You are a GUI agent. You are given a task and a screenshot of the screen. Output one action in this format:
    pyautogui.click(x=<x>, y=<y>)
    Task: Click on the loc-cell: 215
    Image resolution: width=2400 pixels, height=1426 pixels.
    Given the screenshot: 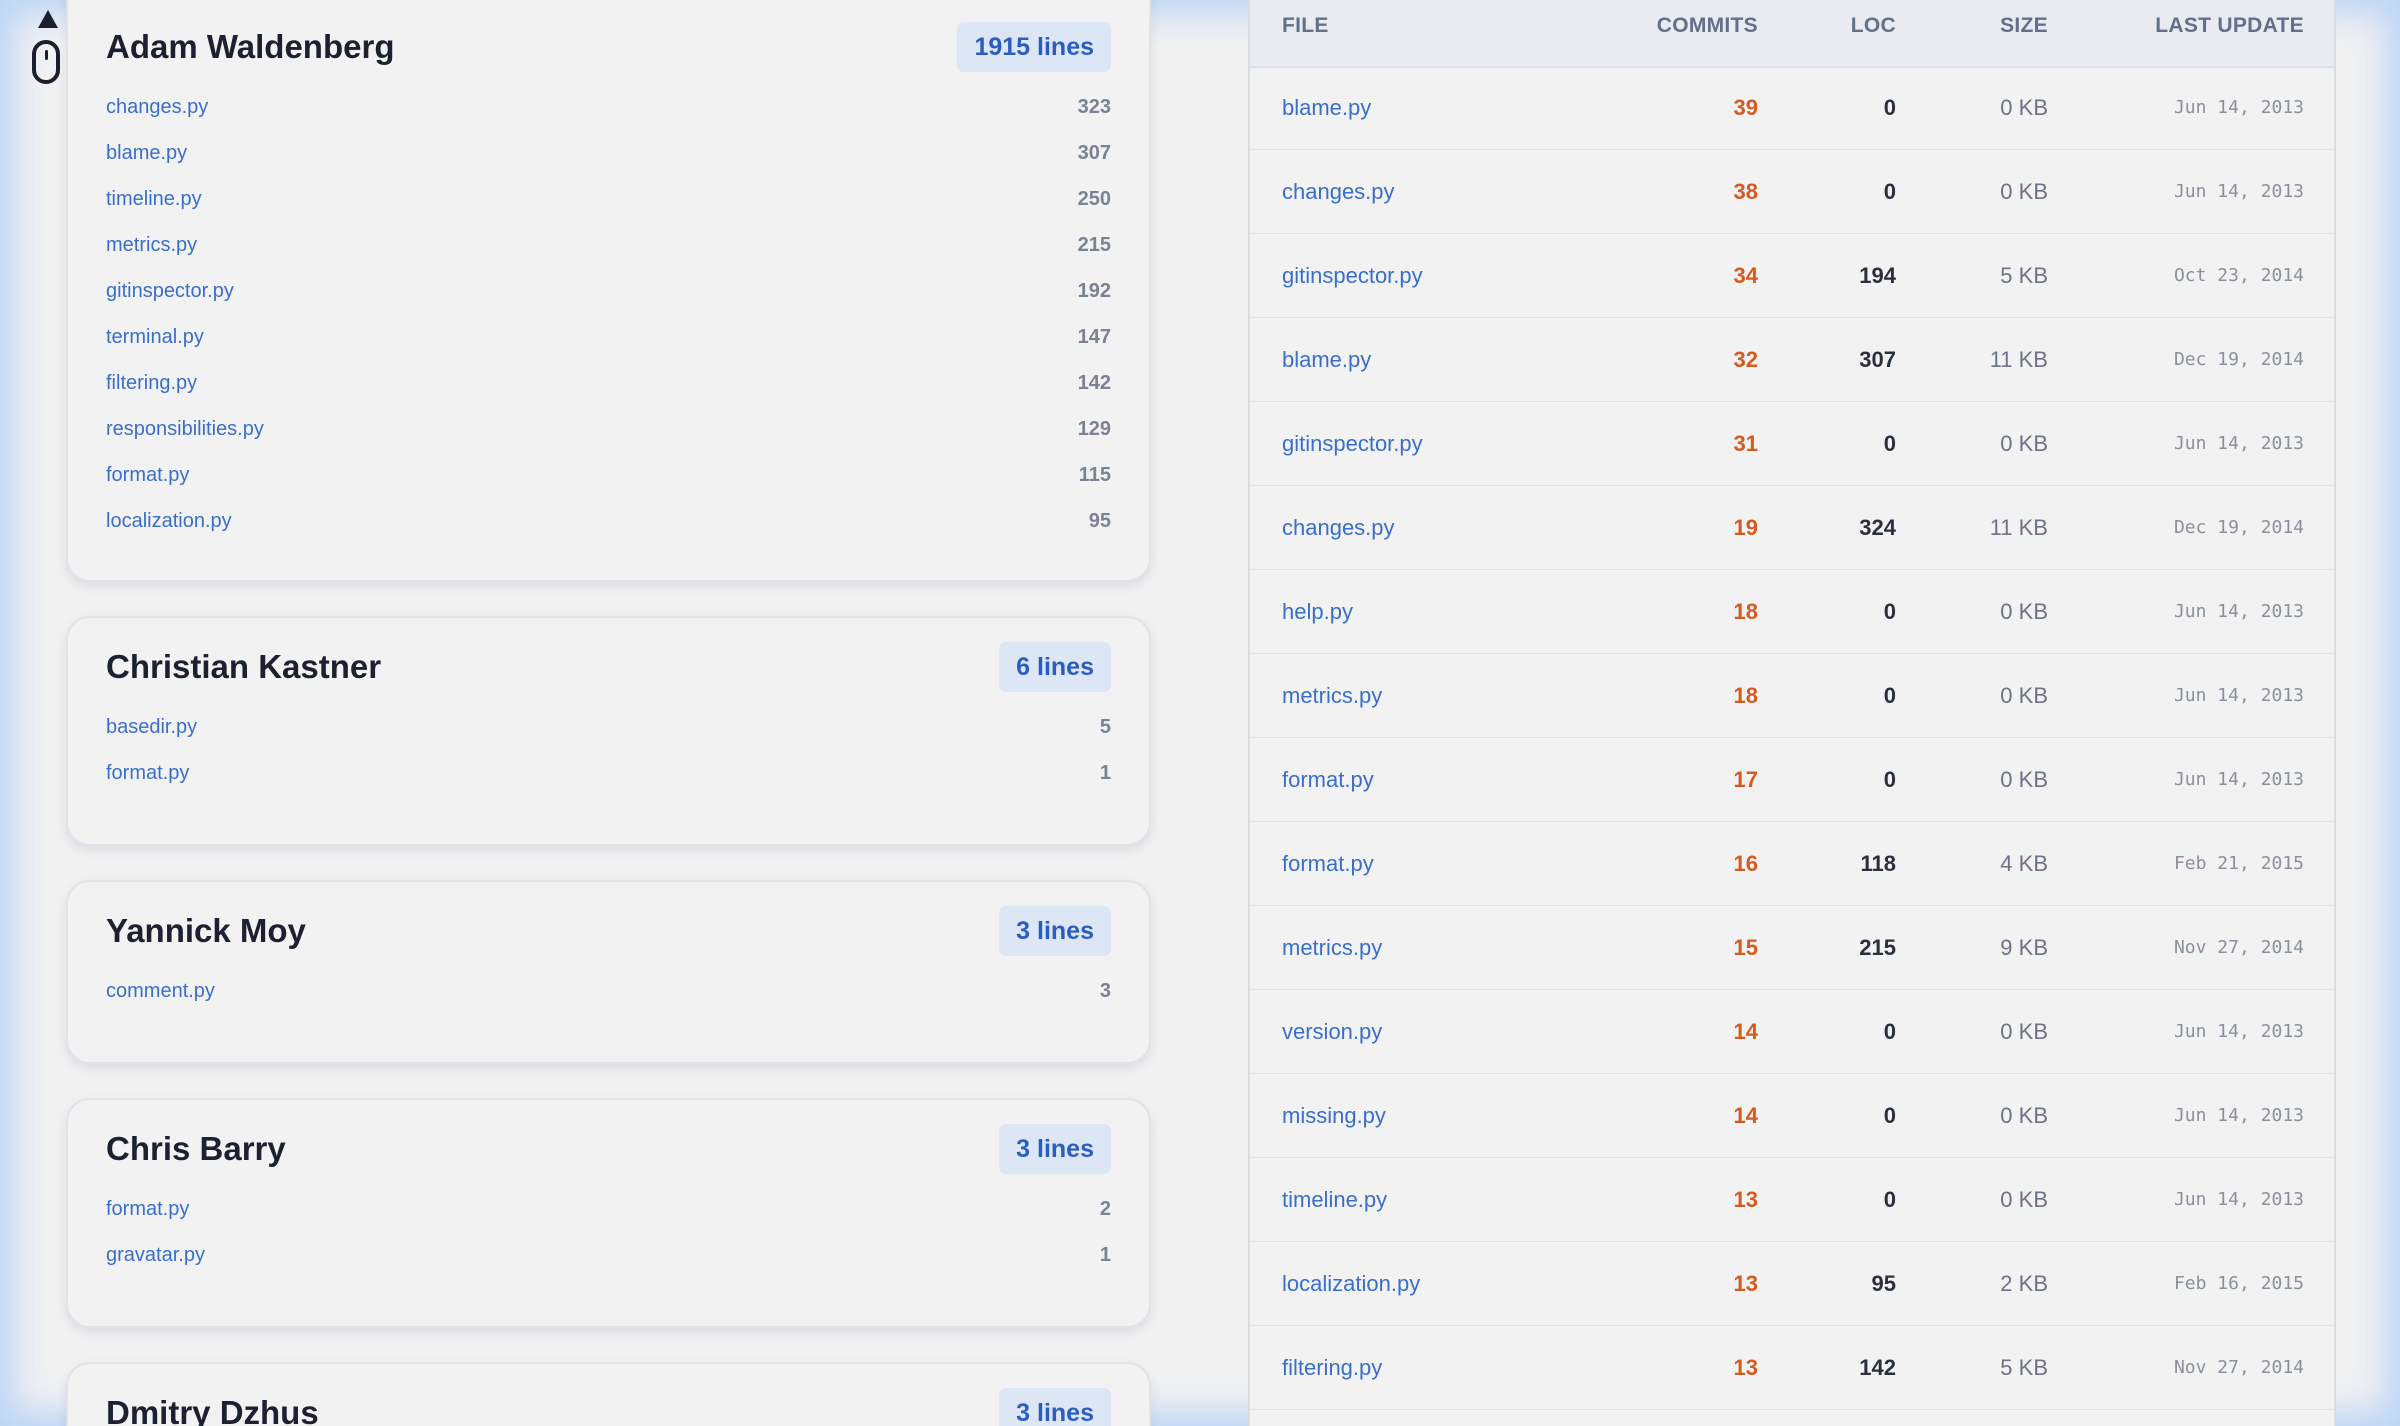 What is the action you would take?
    pyautogui.click(x=1877, y=947)
    